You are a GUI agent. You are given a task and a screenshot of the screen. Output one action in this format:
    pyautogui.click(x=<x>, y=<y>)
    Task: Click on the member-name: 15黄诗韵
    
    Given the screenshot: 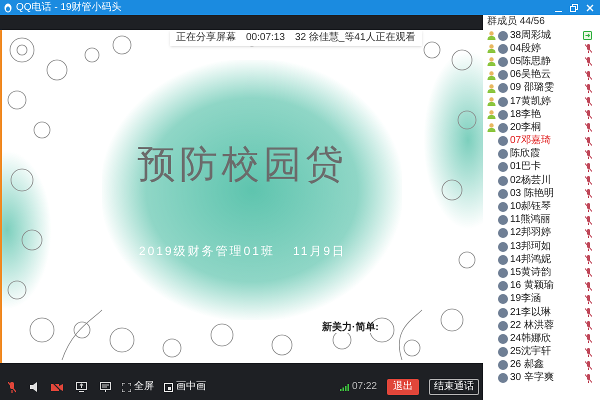 What is the action you would take?
    pyautogui.click(x=531, y=273)
    